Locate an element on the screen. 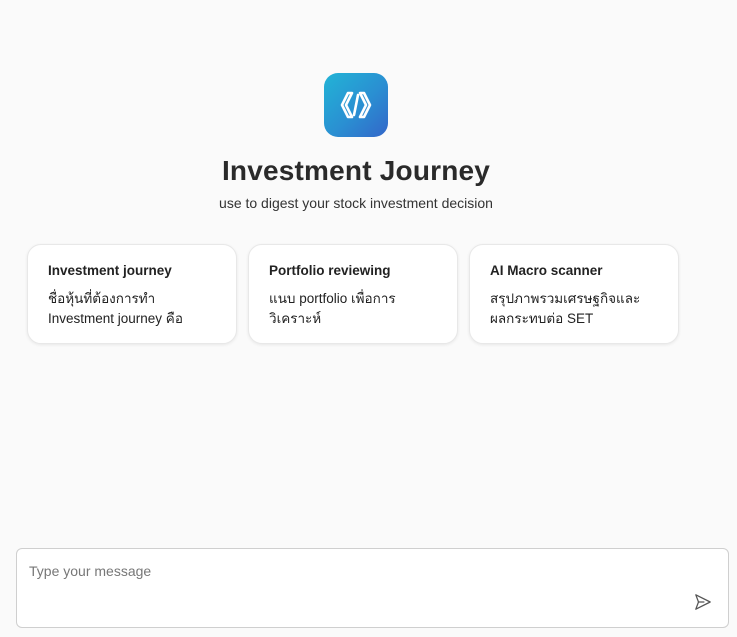 Image resolution: width=737 pixels, height=637 pixels. card-line: ผลกระทบต่อ SET is located at coordinates (542, 318).